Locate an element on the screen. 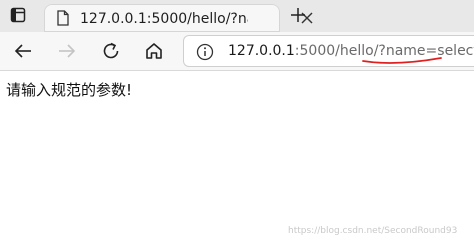  refresh-icon is located at coordinates (111, 50).